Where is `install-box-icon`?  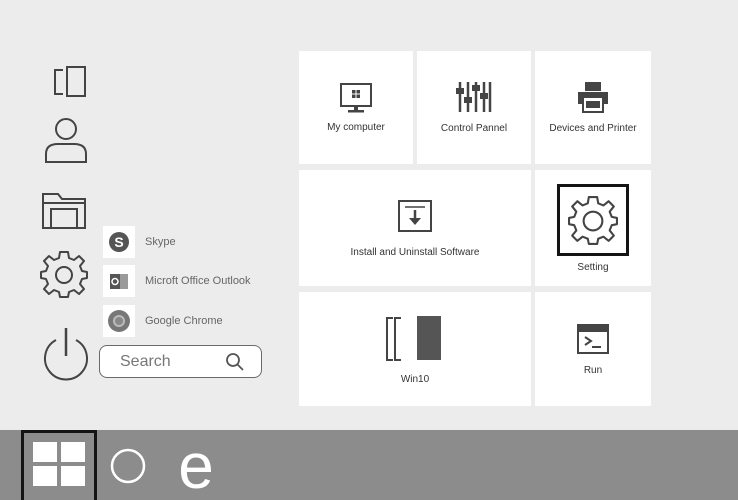
install-box-icon is located at coordinates (415, 216).